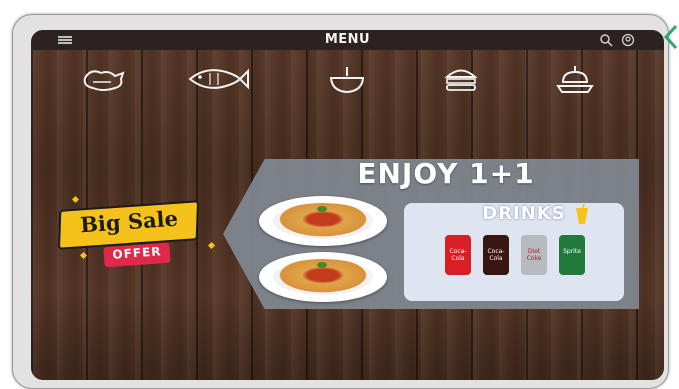  I want to click on soup-bowl-icon, so click(347, 79).